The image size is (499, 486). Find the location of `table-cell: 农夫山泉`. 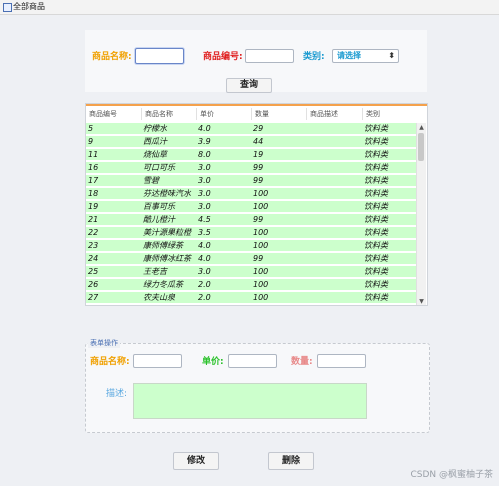

table-cell: 农夫山泉 is located at coordinates (159, 297).